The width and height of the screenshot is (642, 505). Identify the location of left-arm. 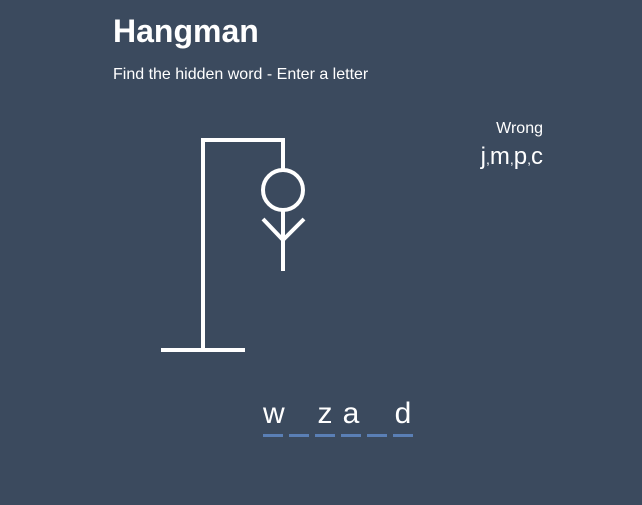
(273, 229).